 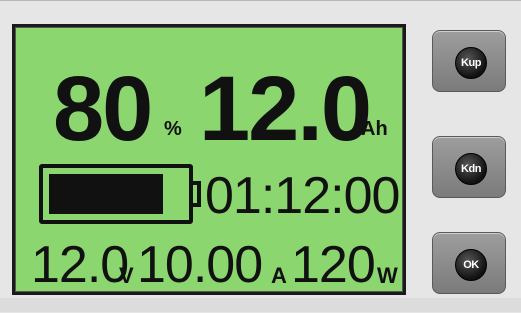 I want to click on panel-bottom-edge, so click(x=260, y=305).